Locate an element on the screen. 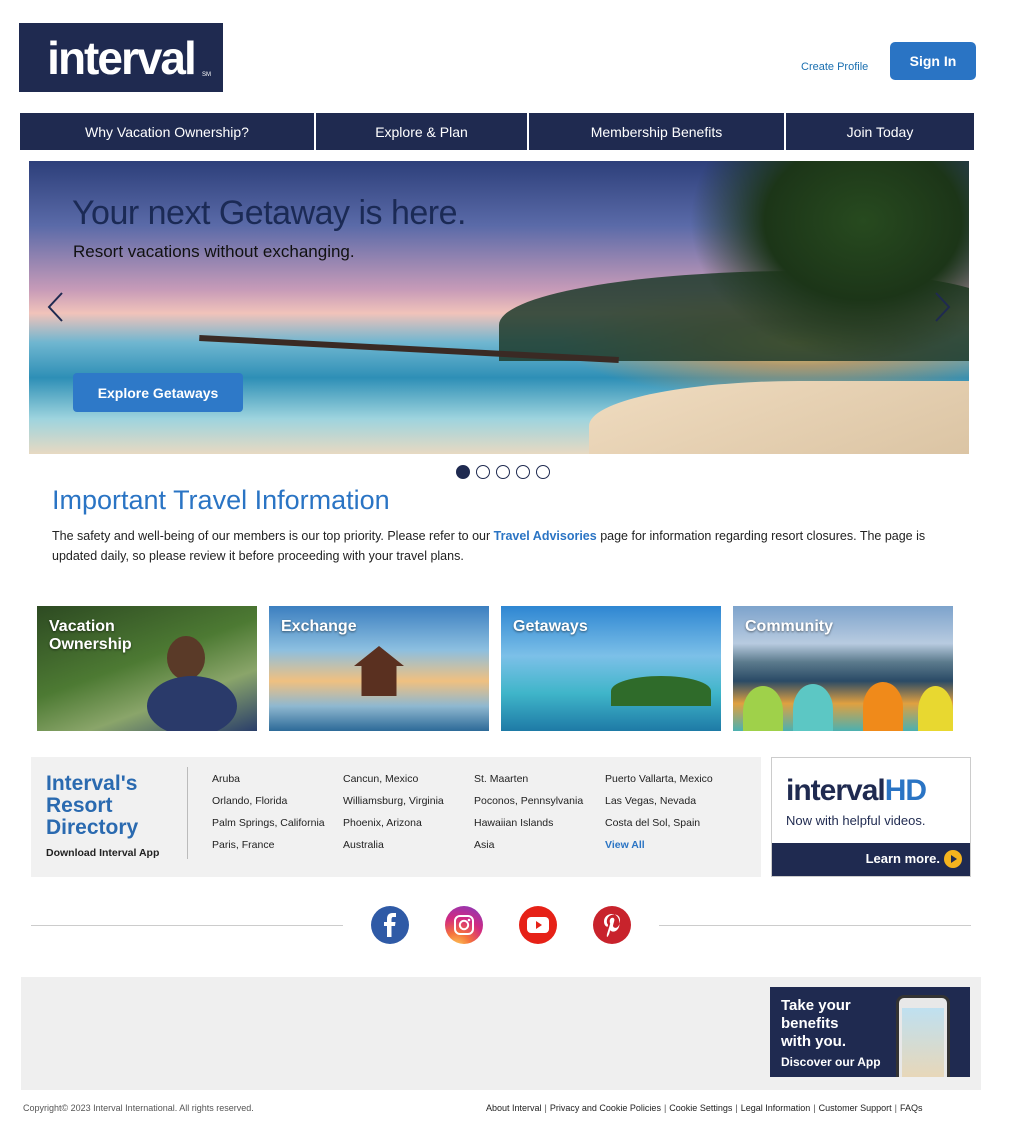 The image size is (1032, 1134). create-profile-link: Create Profile is located at coordinates (834, 67).